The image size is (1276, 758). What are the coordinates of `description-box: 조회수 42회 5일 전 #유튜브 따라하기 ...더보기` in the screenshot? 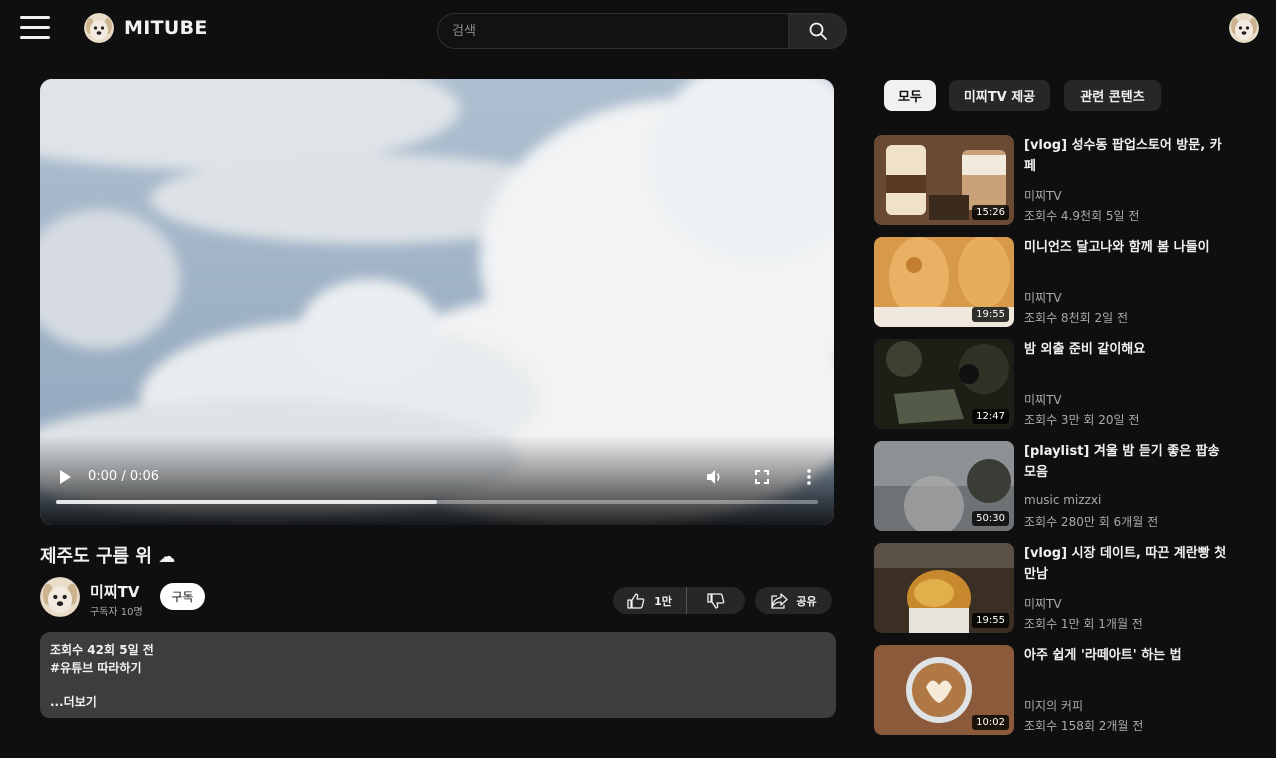 It's located at (438, 675).